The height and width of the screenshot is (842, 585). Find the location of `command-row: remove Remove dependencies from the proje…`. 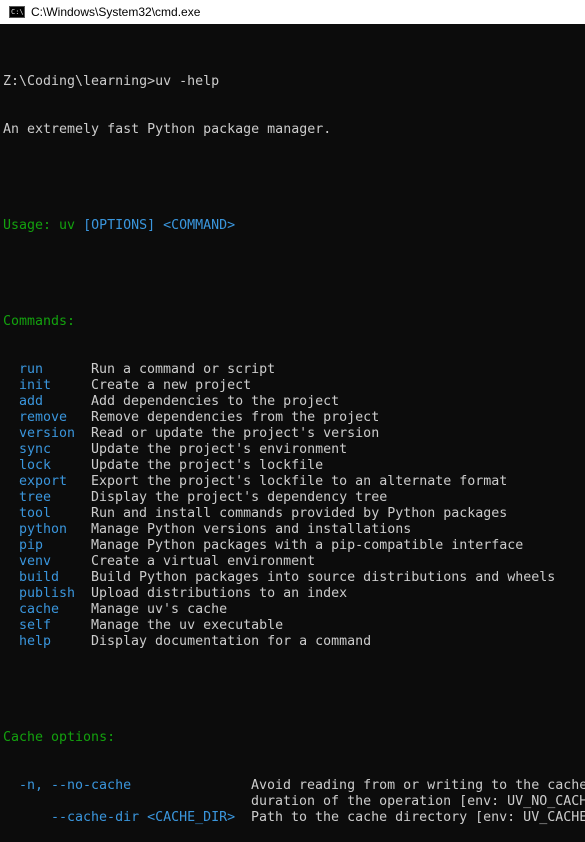

command-row: remove Remove dependencies from the proje… is located at coordinates (294, 418).